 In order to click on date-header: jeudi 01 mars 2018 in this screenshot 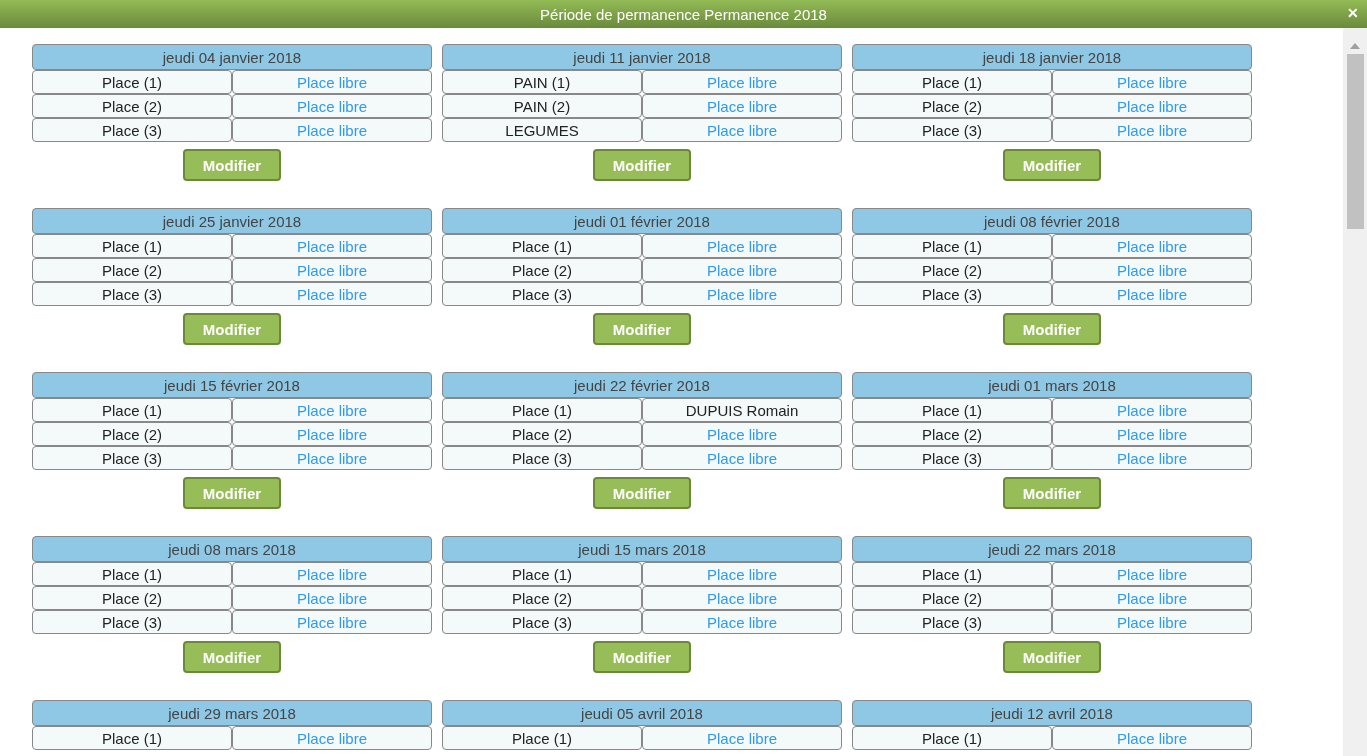, I will do `click(1052, 385)`.